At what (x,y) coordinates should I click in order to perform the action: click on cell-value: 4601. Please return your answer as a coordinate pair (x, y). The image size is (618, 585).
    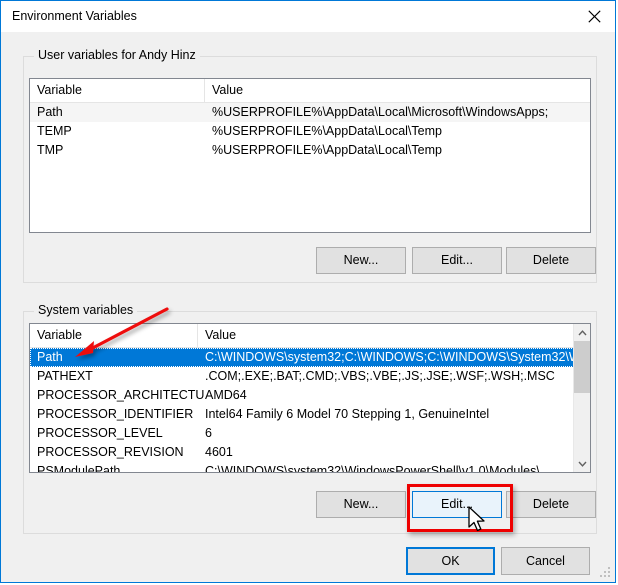
    Looking at the image, I should click on (219, 452).